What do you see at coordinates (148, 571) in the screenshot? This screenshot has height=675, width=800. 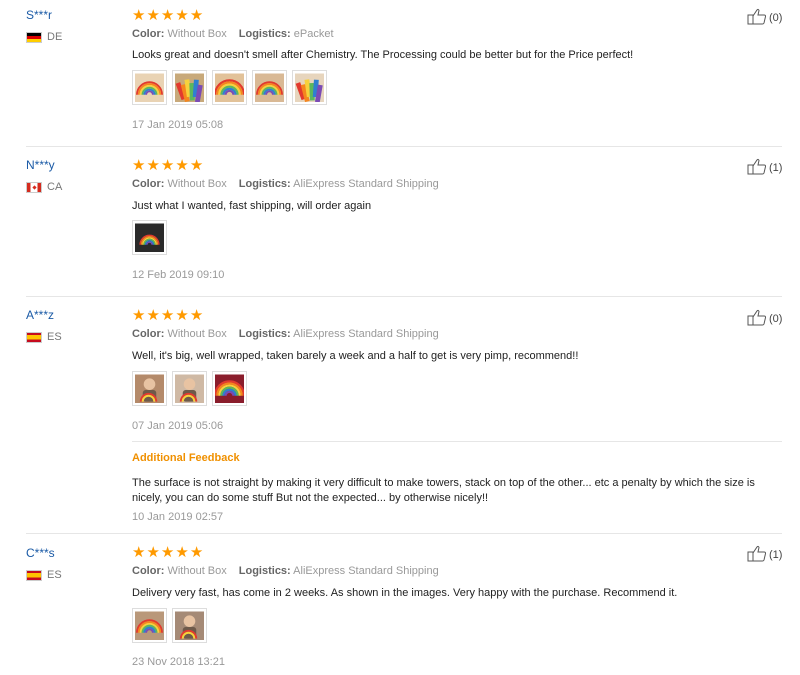 I see `color-label: Color:` at bounding box center [148, 571].